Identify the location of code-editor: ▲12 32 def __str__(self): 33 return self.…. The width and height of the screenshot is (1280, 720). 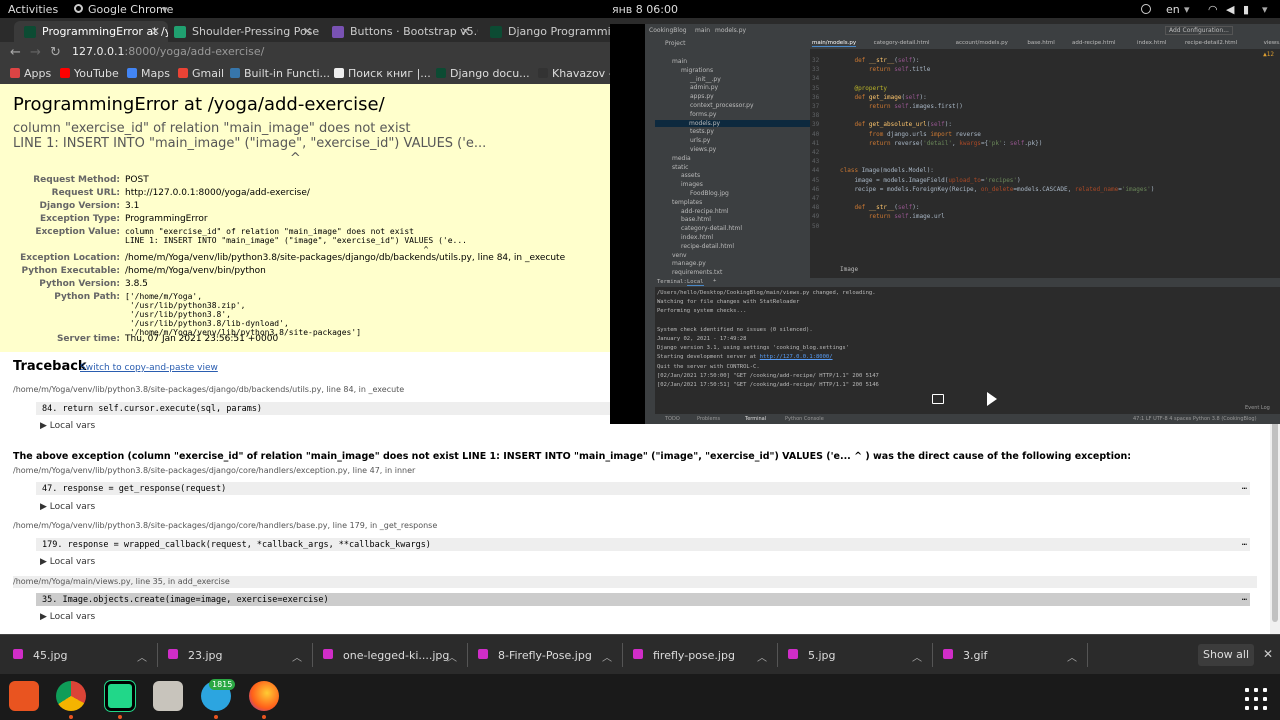
(1045, 163).